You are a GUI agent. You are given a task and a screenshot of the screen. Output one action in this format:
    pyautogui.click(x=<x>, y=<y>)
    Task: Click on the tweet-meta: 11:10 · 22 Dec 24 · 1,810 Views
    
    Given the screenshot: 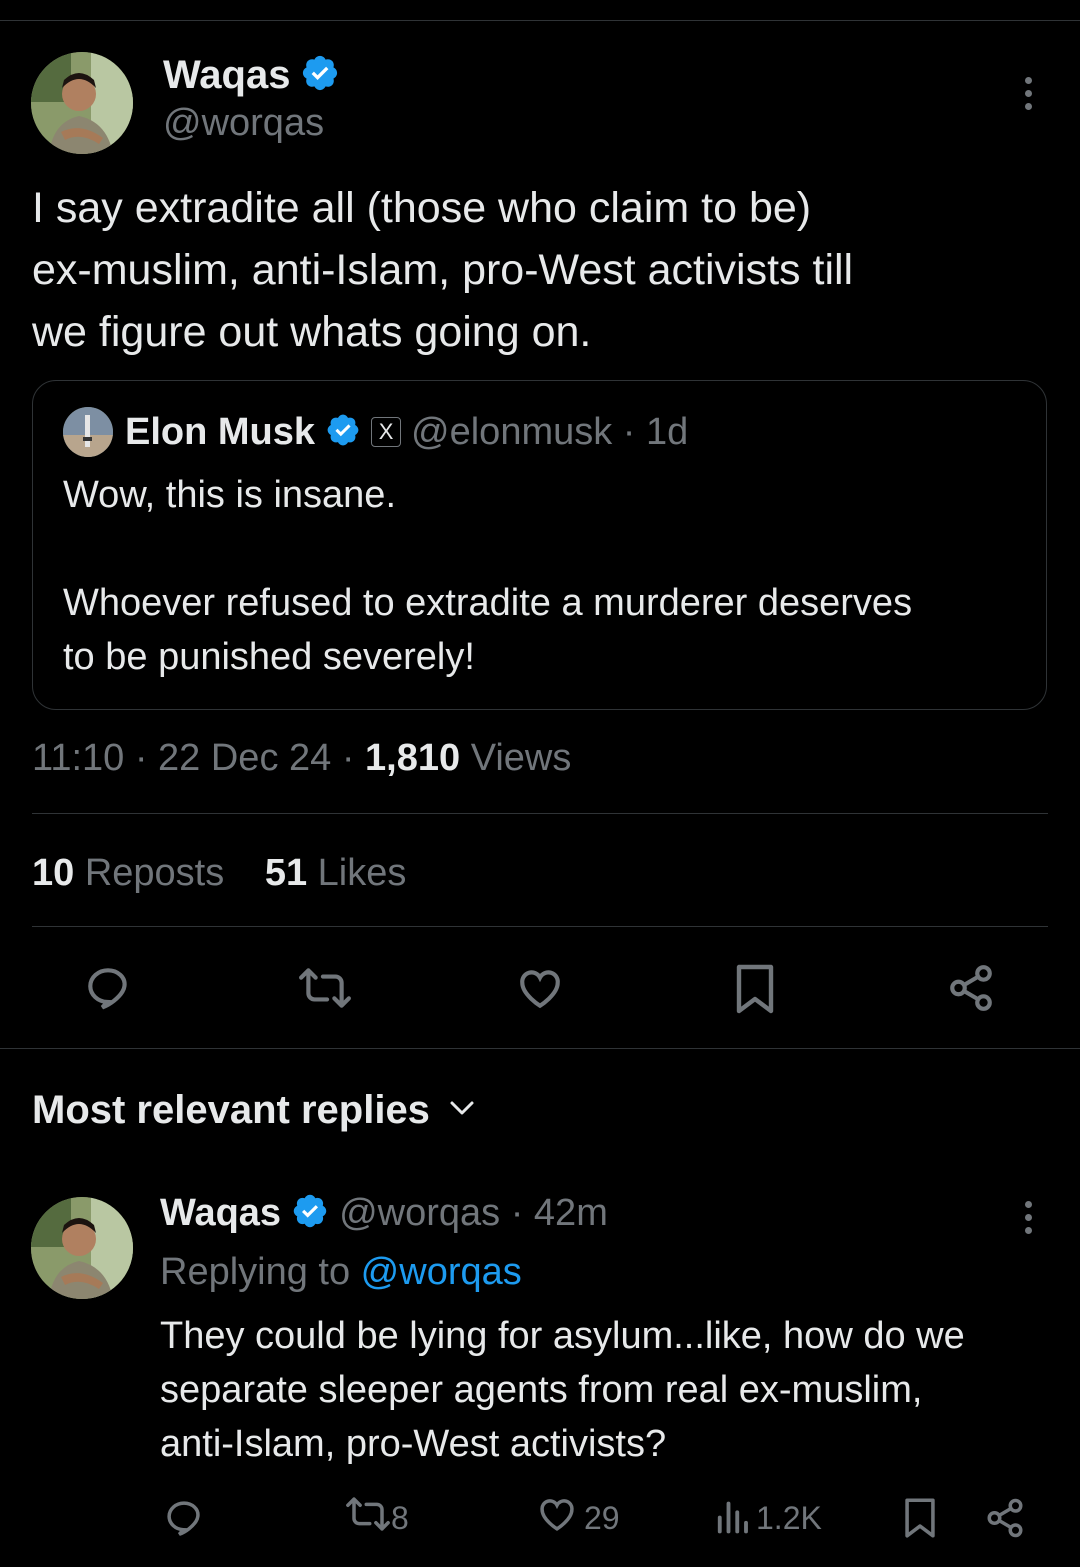 What is the action you would take?
    pyautogui.click(x=301, y=758)
    